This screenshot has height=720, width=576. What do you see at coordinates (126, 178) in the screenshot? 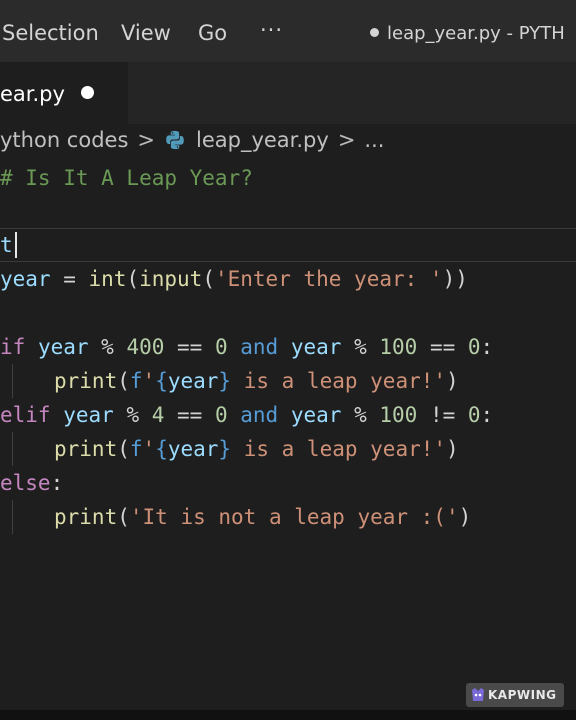
I see `code-line-1: # Is It A Leap Year?` at bounding box center [126, 178].